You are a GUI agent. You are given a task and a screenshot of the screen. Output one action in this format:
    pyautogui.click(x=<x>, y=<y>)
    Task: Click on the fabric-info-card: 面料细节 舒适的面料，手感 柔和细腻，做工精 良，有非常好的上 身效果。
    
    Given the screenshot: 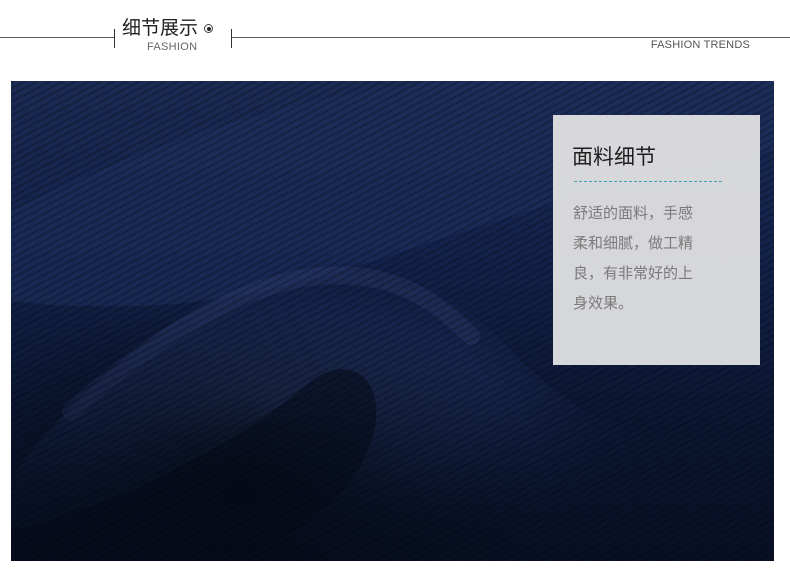 What is the action you would take?
    pyautogui.click(x=656, y=240)
    